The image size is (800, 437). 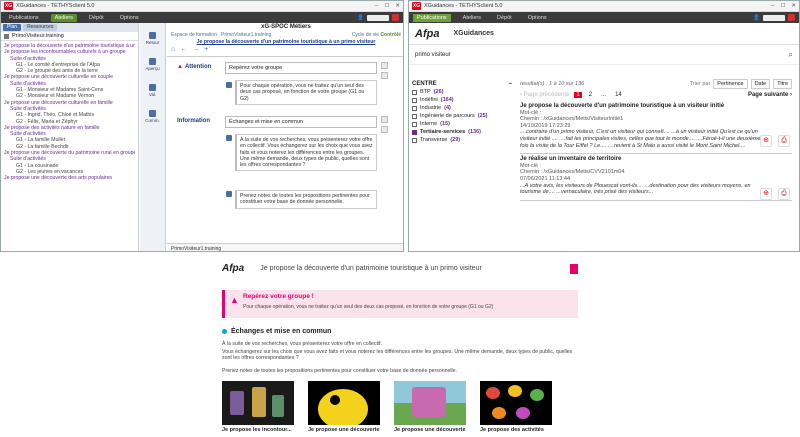 I want to click on search-bar: primo visiteur ⌕, so click(x=604, y=55).